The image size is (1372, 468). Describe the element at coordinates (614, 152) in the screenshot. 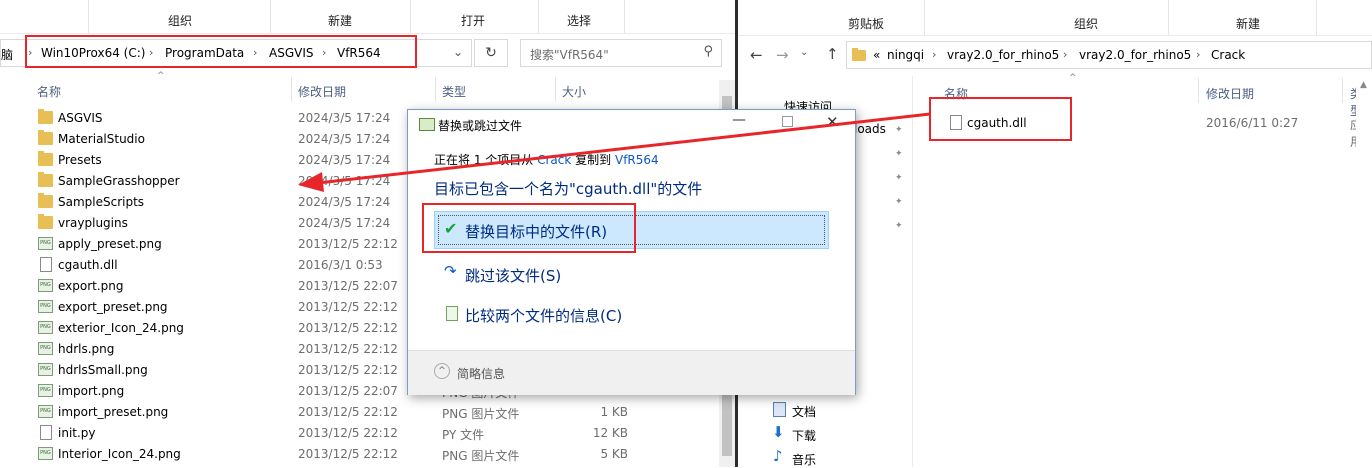

I see `annotation-arrow` at that location.